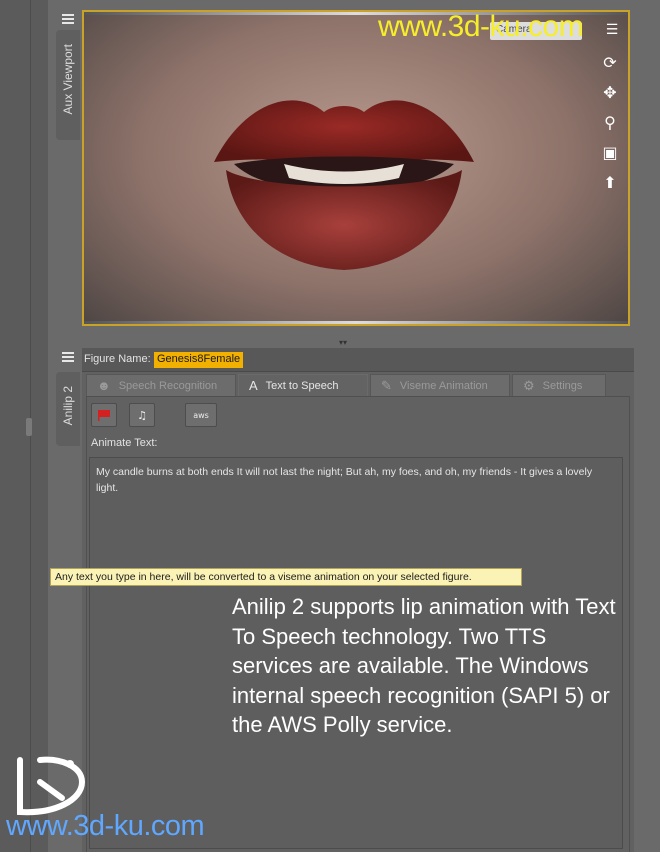 The image size is (660, 852). What do you see at coordinates (68, 19) in the screenshot?
I see `aux-viewport-menu-icon` at bounding box center [68, 19].